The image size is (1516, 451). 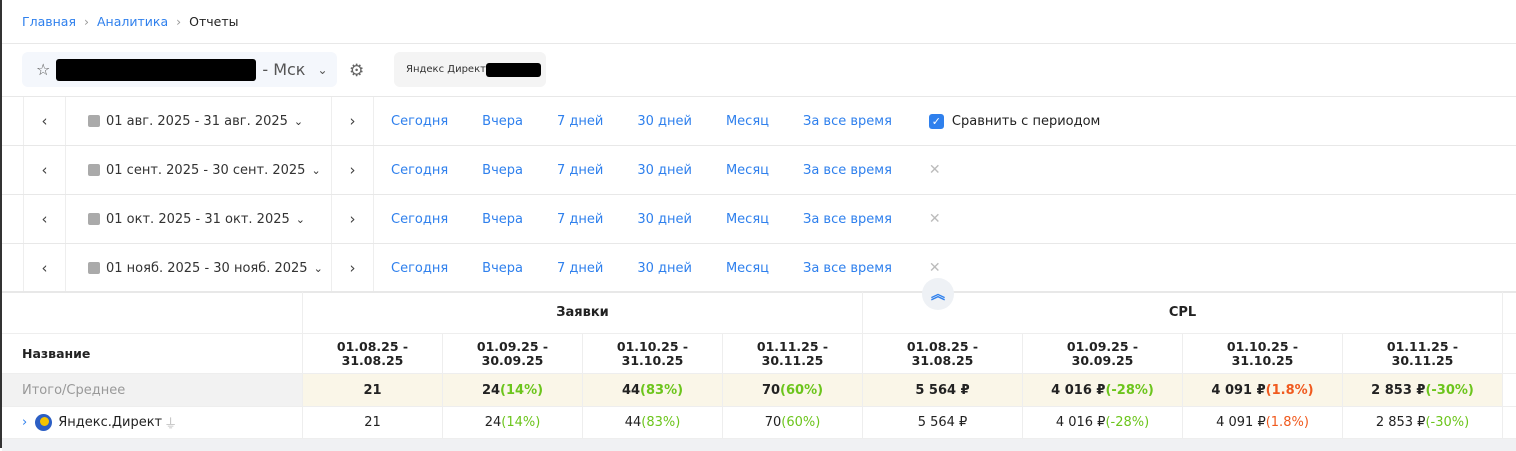 What do you see at coordinates (802, 390) in the screenshot?
I see `change-percent: (60%)` at bounding box center [802, 390].